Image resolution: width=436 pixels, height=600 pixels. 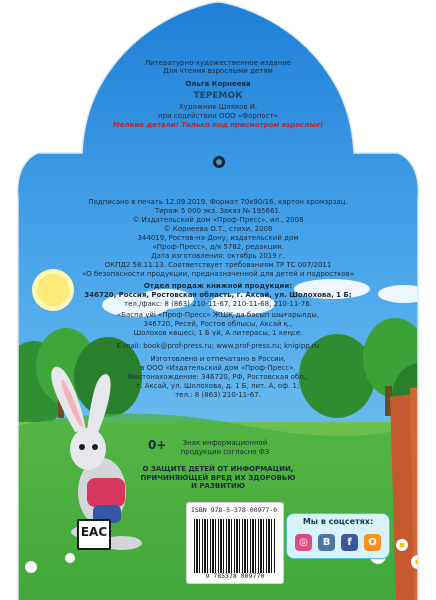 I want to click on run-info: Тираж 5 000 экз. Заказ № 195661., so click(x=218, y=211).